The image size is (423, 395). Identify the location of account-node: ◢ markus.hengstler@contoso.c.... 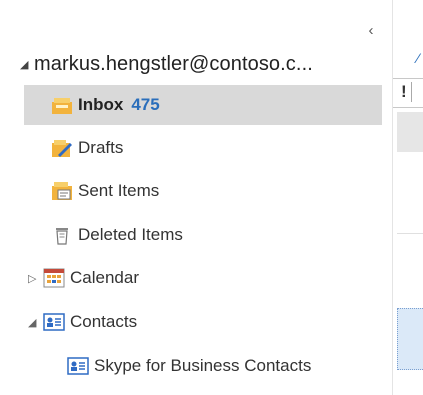
(204, 64).